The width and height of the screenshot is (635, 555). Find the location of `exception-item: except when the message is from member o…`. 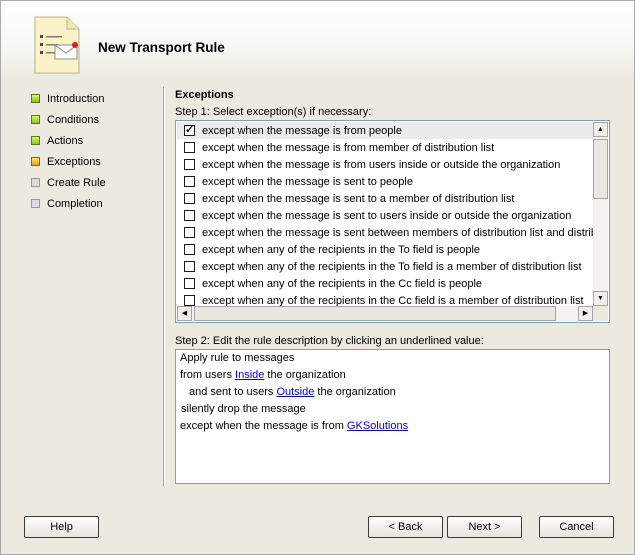

exception-item: except when the message is from member o… is located at coordinates (385, 147).